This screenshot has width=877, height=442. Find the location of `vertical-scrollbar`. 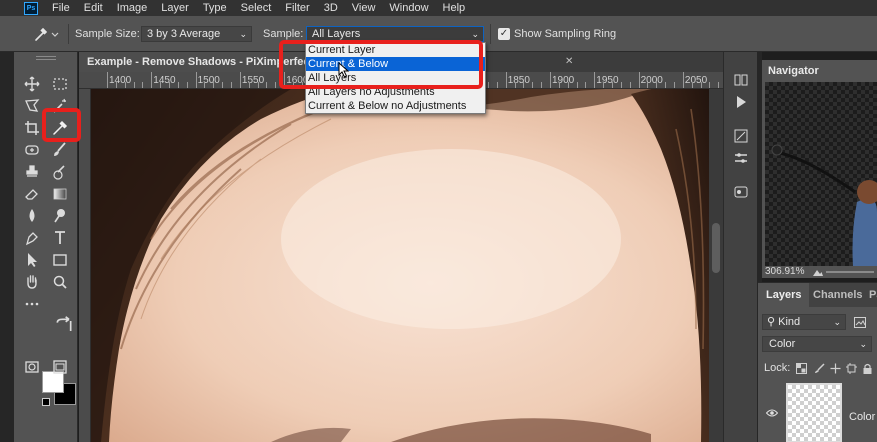

vertical-scrollbar is located at coordinates (716, 265).